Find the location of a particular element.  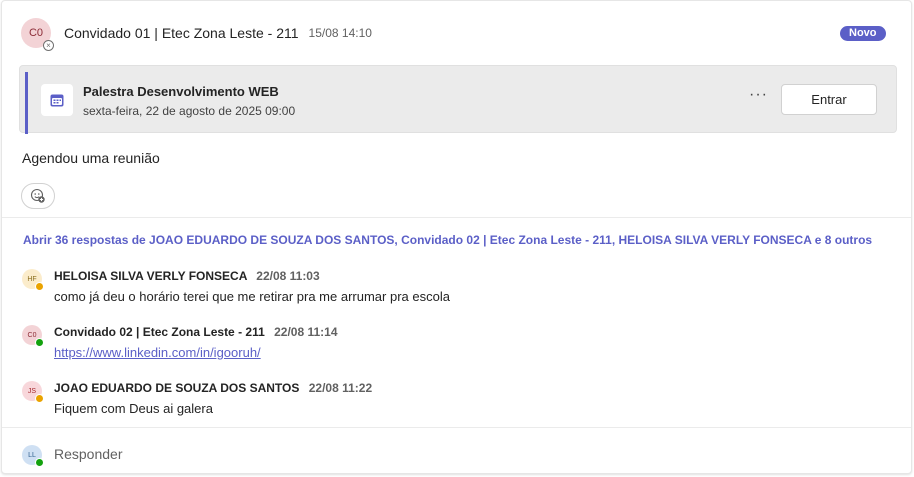

current-user-initials: LL is located at coordinates (32, 455).